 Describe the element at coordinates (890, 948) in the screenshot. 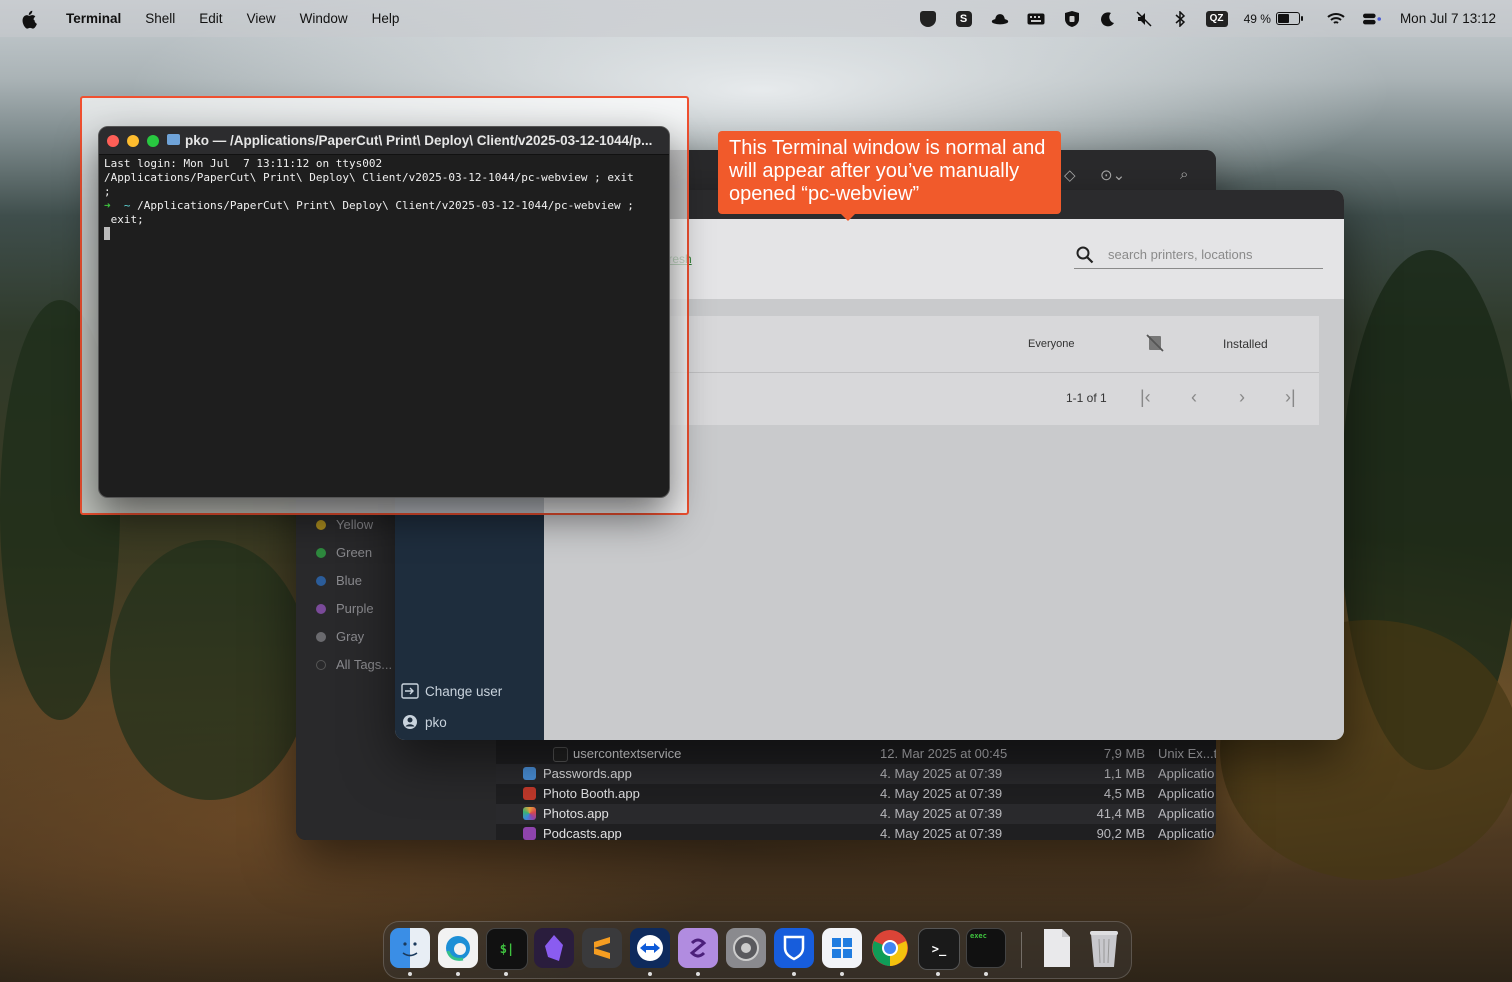

I see `chrome-icon` at that location.